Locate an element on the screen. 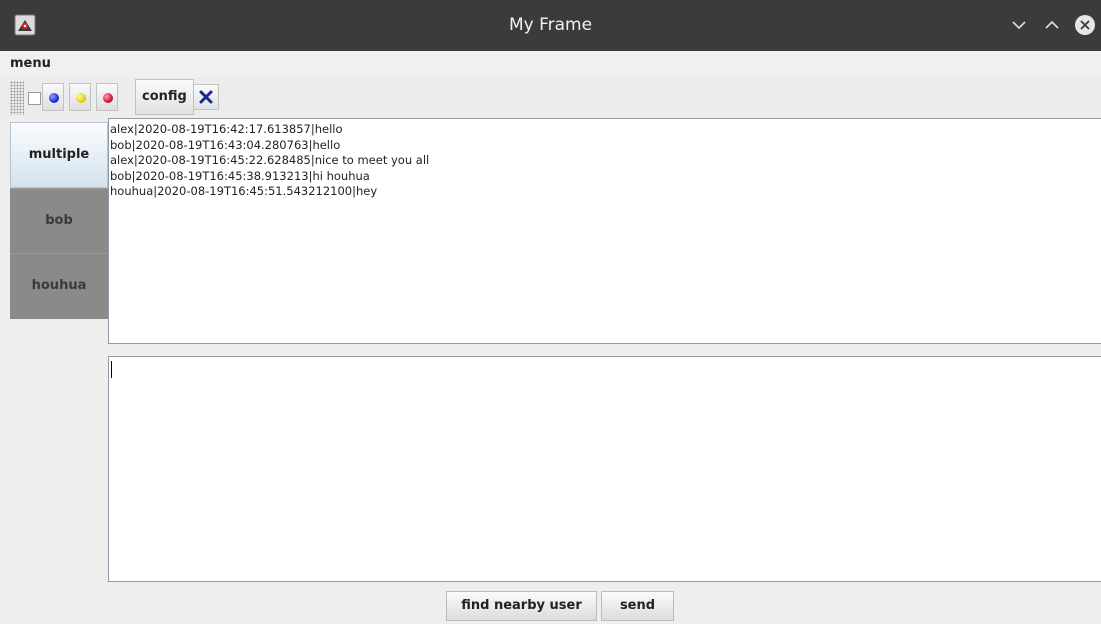 Image resolution: width=1101 pixels, height=624 pixels. red-ball-icon is located at coordinates (108, 98).